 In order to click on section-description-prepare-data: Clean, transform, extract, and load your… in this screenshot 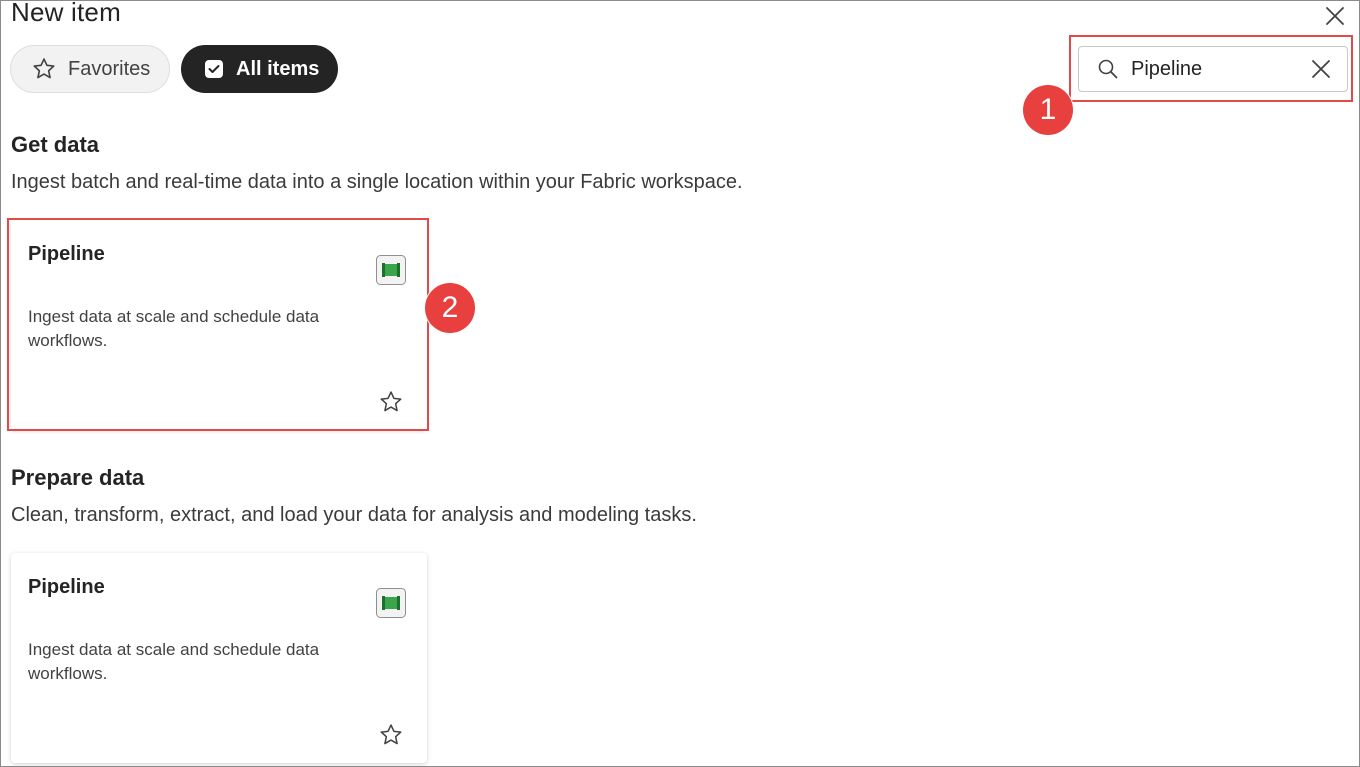, I will do `click(354, 515)`.